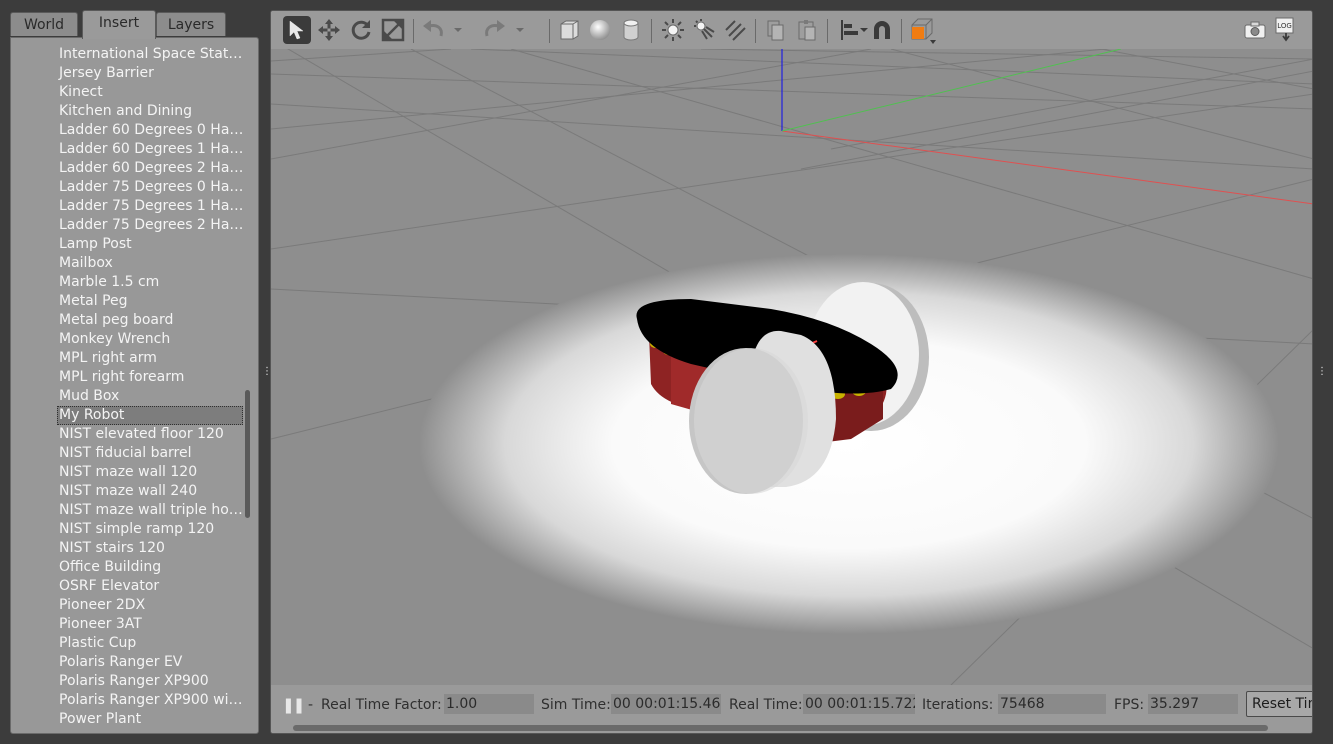  What do you see at coordinates (859, 704) in the screenshot?
I see `real-time-field: 00 00:01:15.722` at bounding box center [859, 704].